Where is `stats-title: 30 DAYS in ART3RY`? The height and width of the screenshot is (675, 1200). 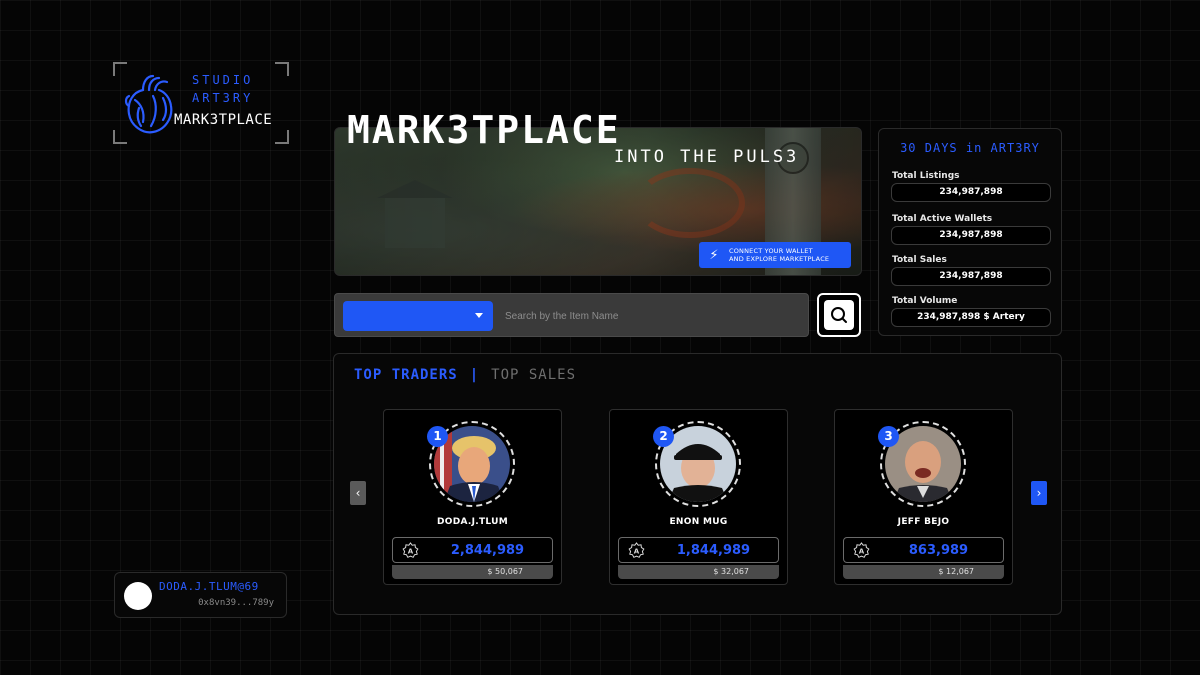
stats-title: 30 DAYS in ART3RY is located at coordinates (970, 148).